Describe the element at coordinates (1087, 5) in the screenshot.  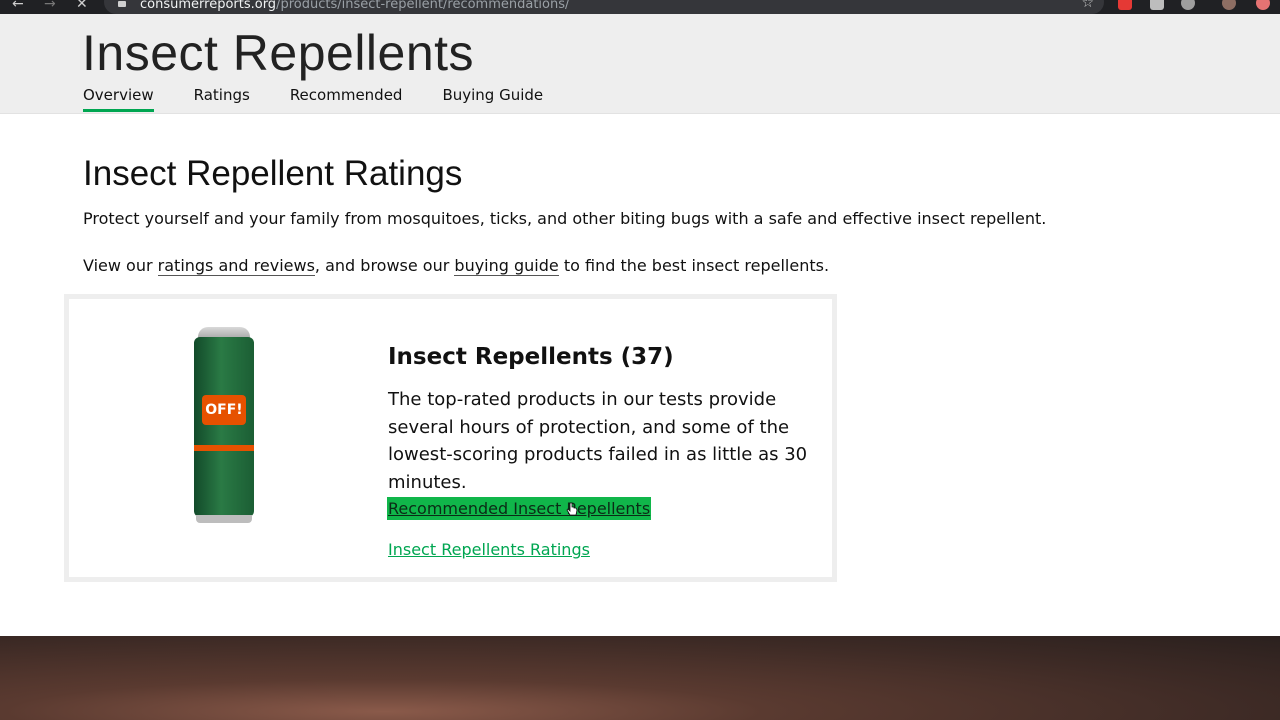
I see `bookmark-star-icon: ☆` at that location.